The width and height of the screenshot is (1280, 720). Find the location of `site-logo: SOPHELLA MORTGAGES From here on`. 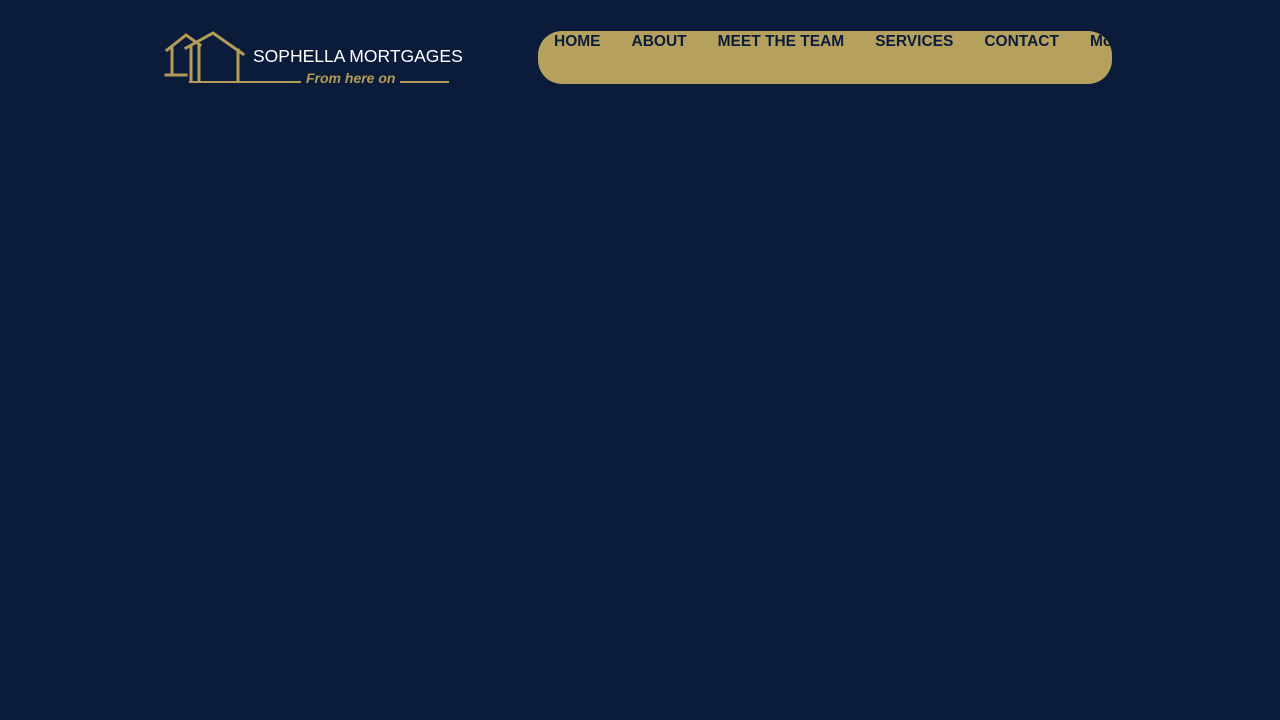

site-logo: SOPHELLA MORTGAGES From here on is located at coordinates (313, 59).